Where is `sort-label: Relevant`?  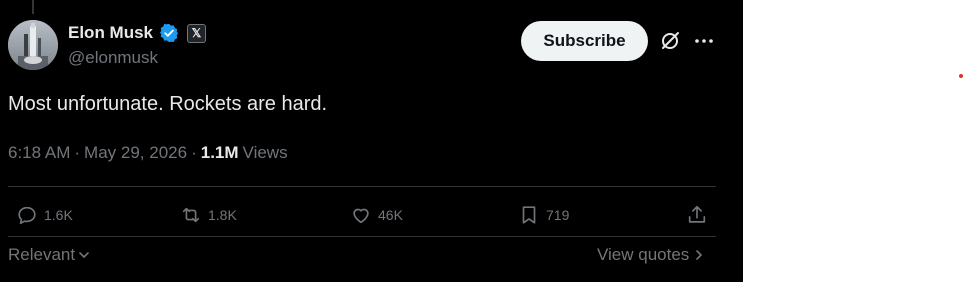 sort-label: Relevant is located at coordinates (42, 254).